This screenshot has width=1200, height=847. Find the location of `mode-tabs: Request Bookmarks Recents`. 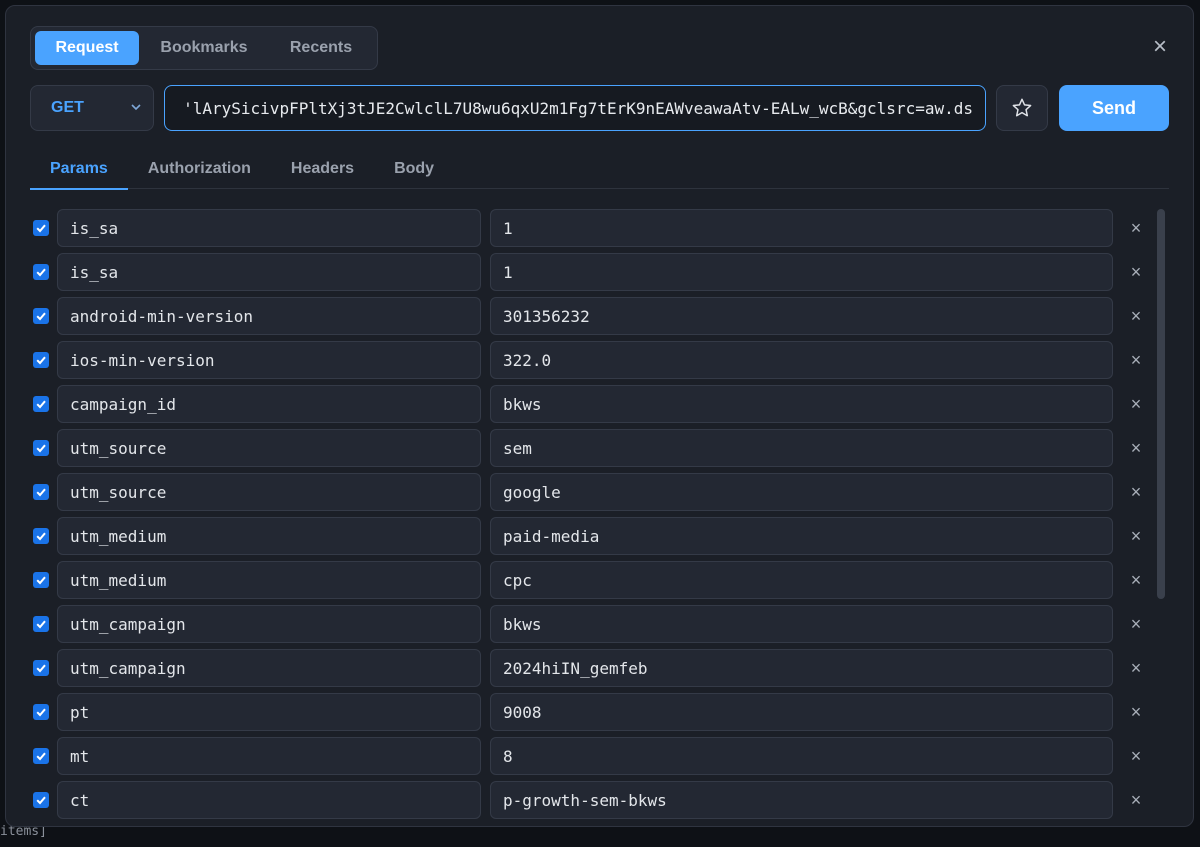

mode-tabs: Request Bookmarks Recents is located at coordinates (204, 48).